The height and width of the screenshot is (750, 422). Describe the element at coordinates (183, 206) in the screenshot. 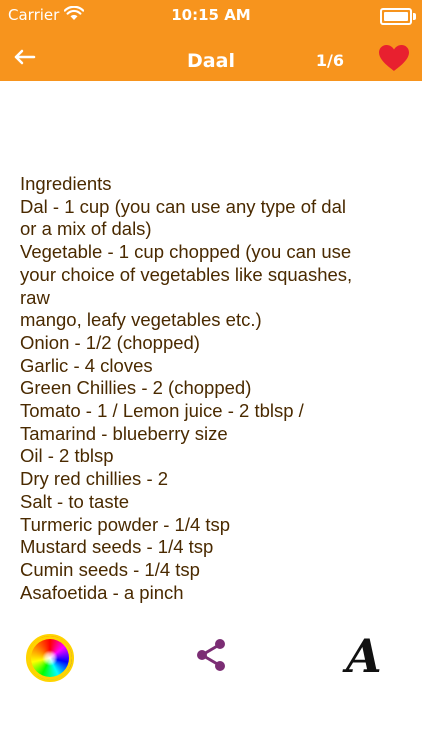

I see `ingredient-line: Dal - 1 cup (you can use any type of dal` at that location.